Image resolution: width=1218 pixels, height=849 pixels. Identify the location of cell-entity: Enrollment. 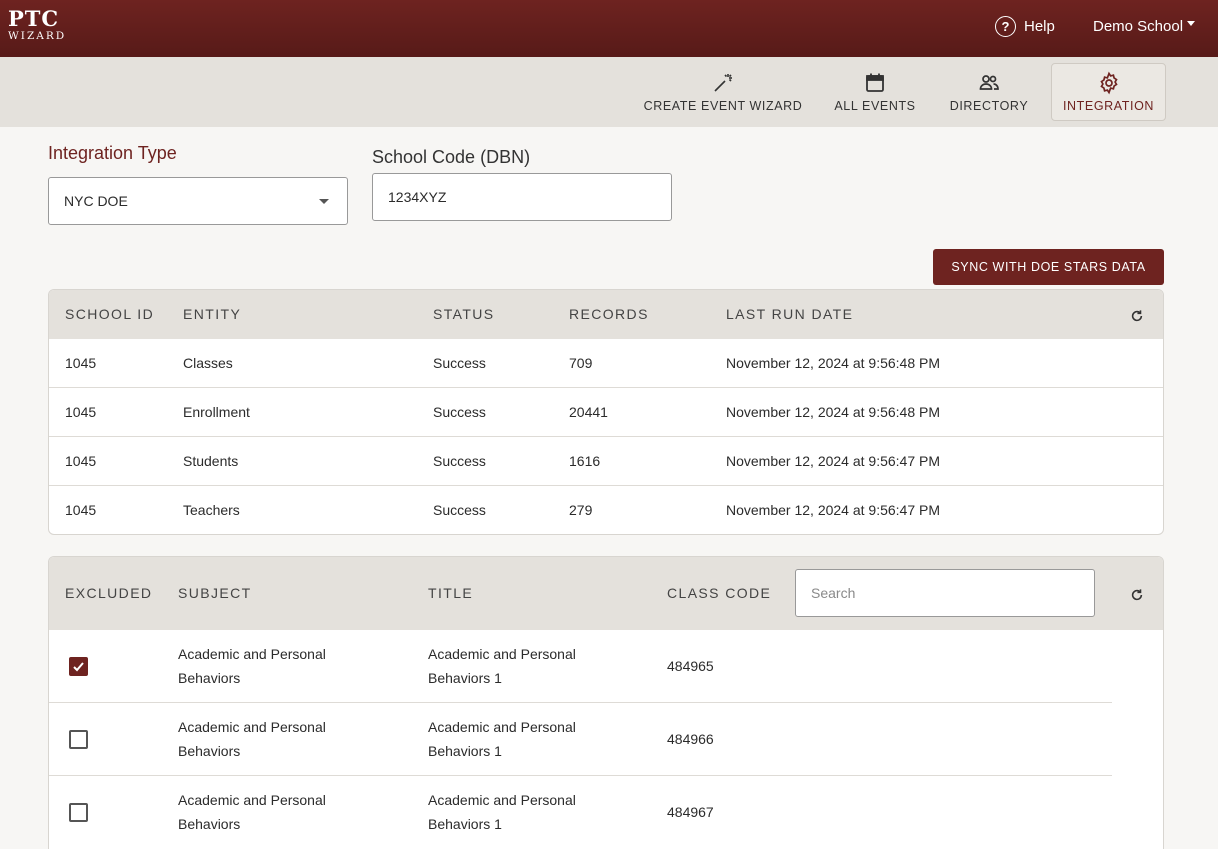
(216, 412).